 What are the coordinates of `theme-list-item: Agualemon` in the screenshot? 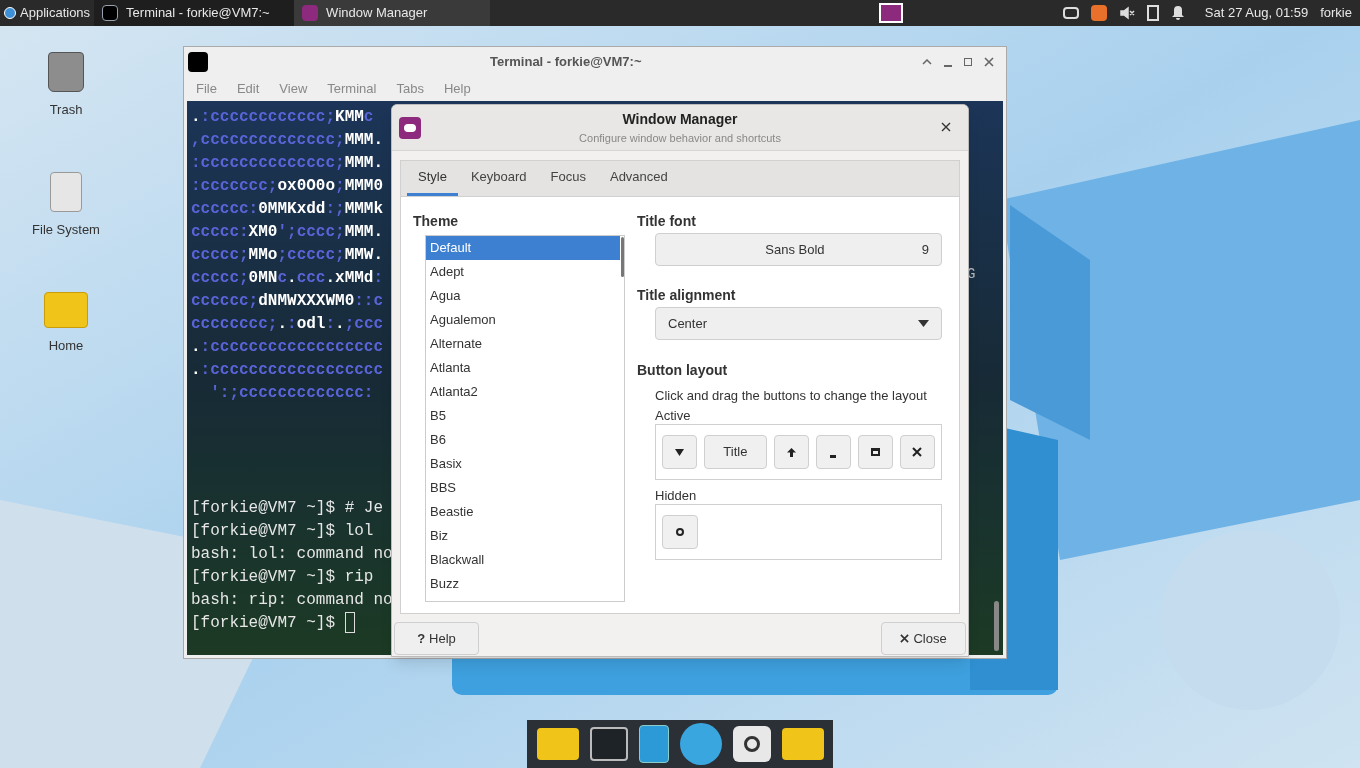 It's located at (523, 320).